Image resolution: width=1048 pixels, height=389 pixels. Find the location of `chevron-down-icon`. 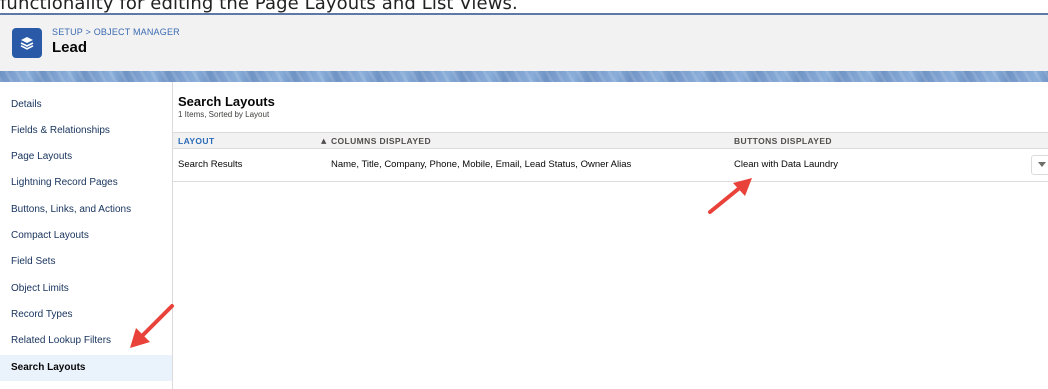

chevron-down-icon is located at coordinates (1042, 164).